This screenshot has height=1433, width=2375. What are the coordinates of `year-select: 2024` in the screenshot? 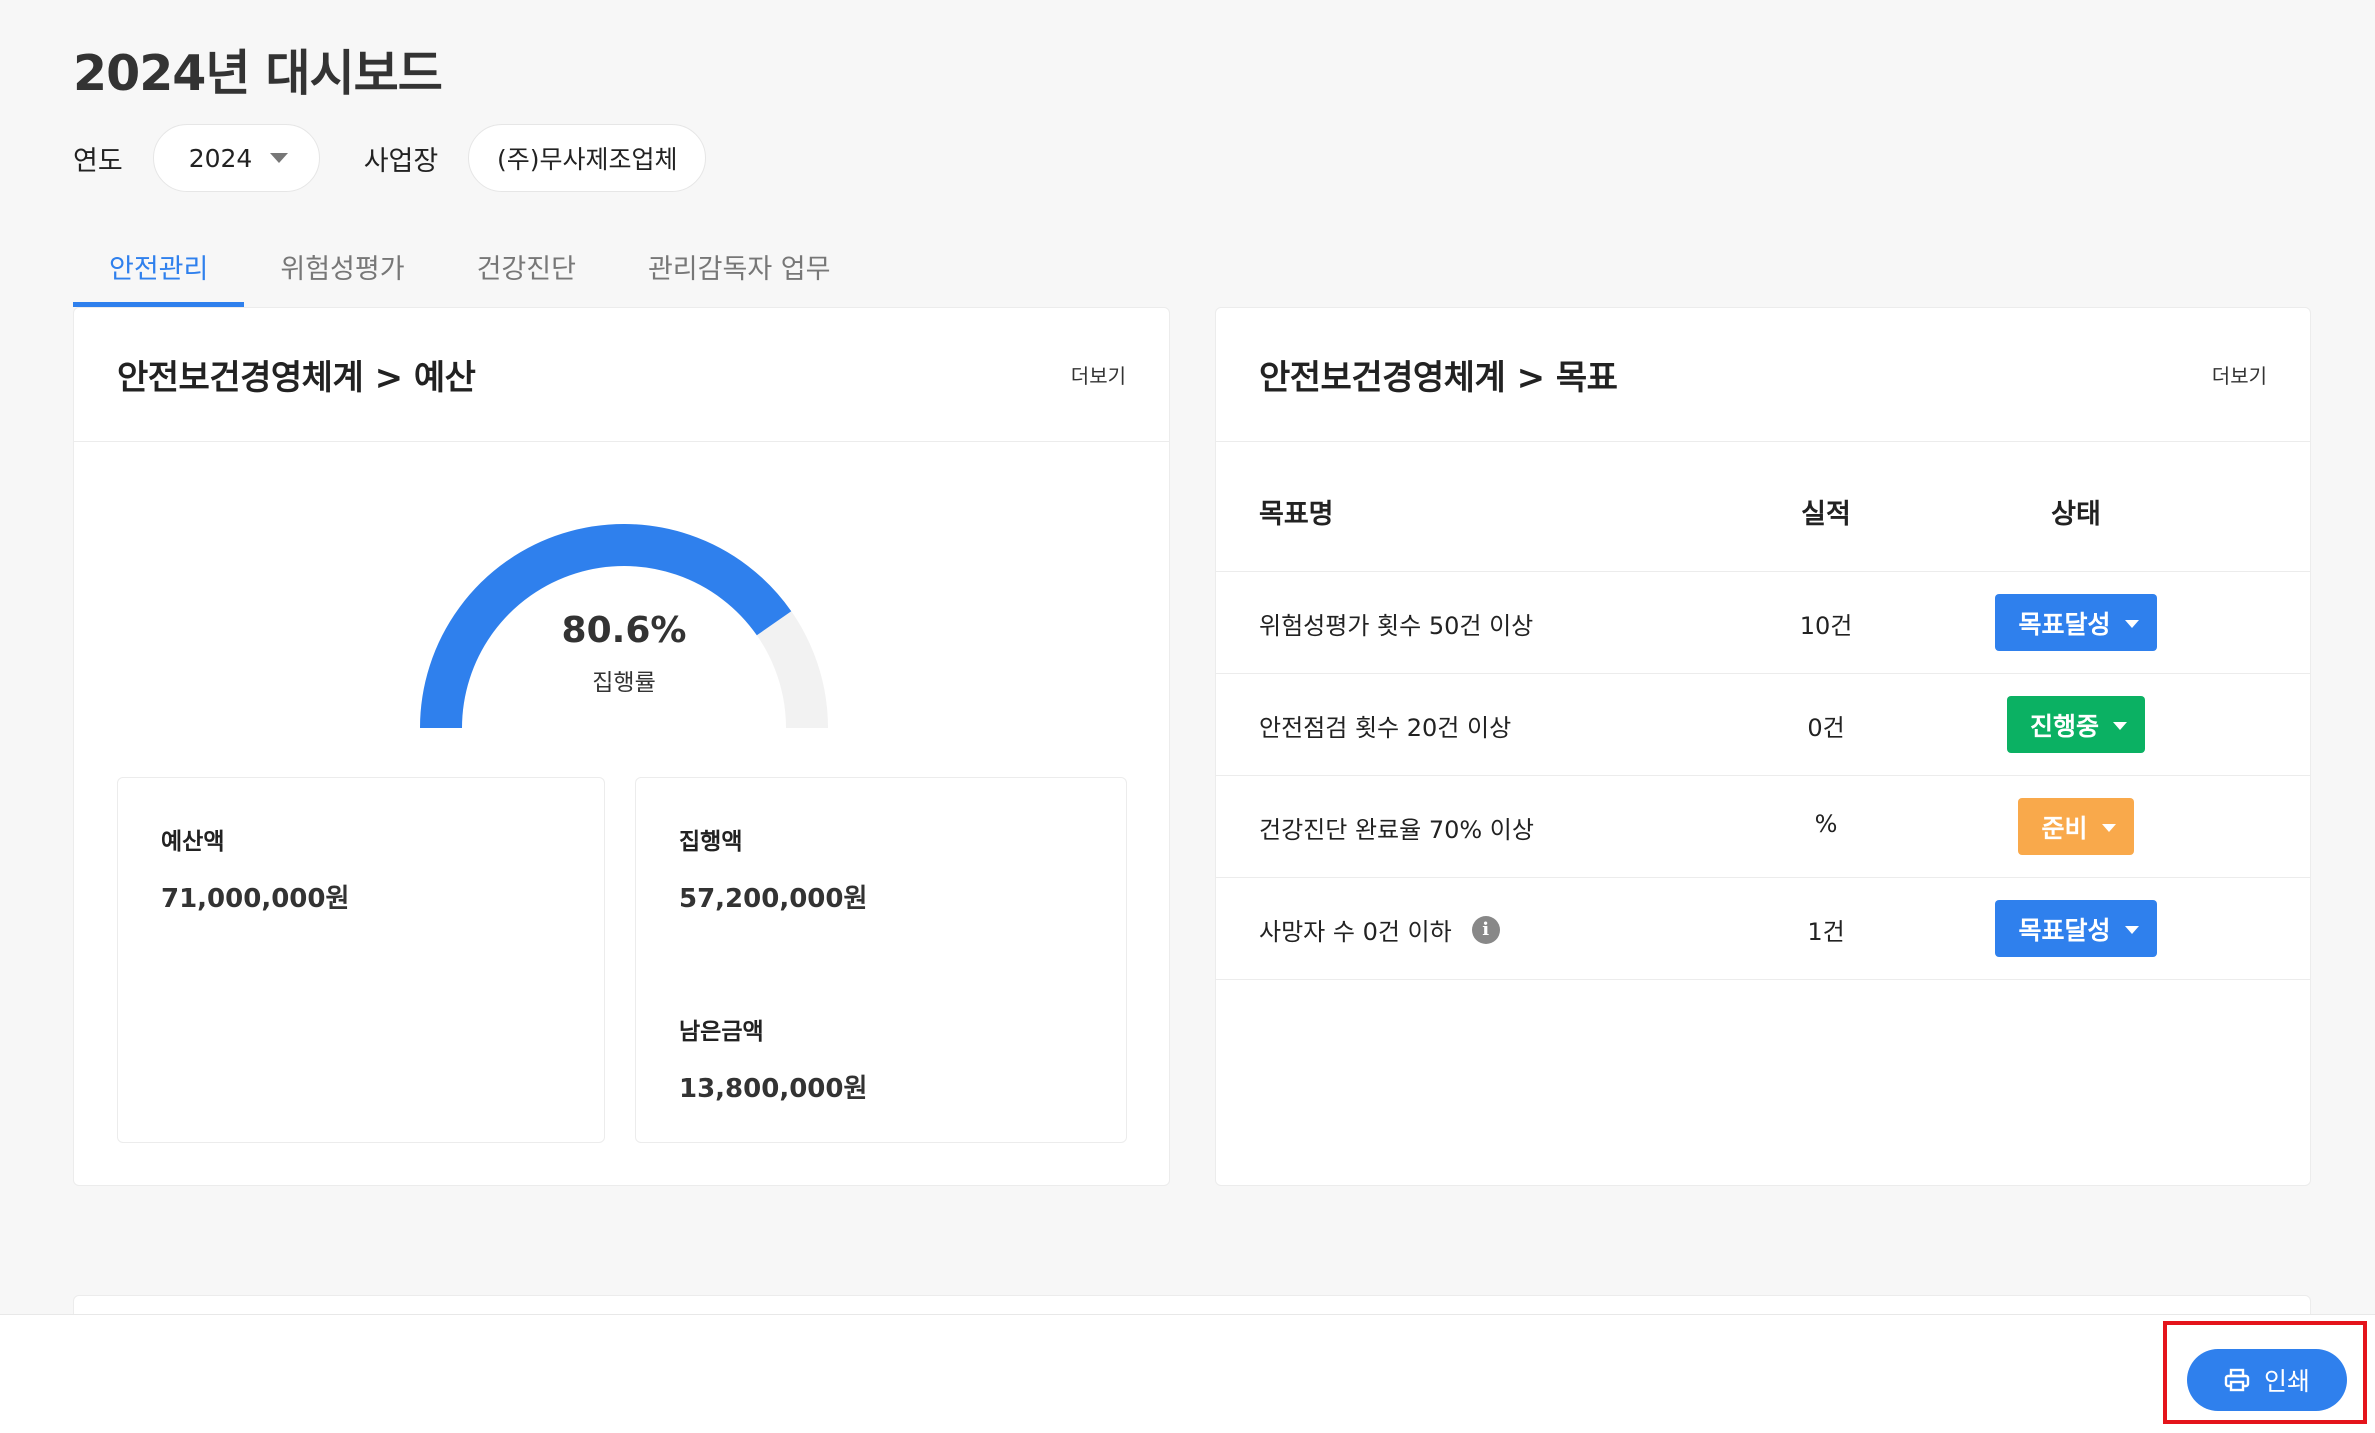 It's located at (236, 158).